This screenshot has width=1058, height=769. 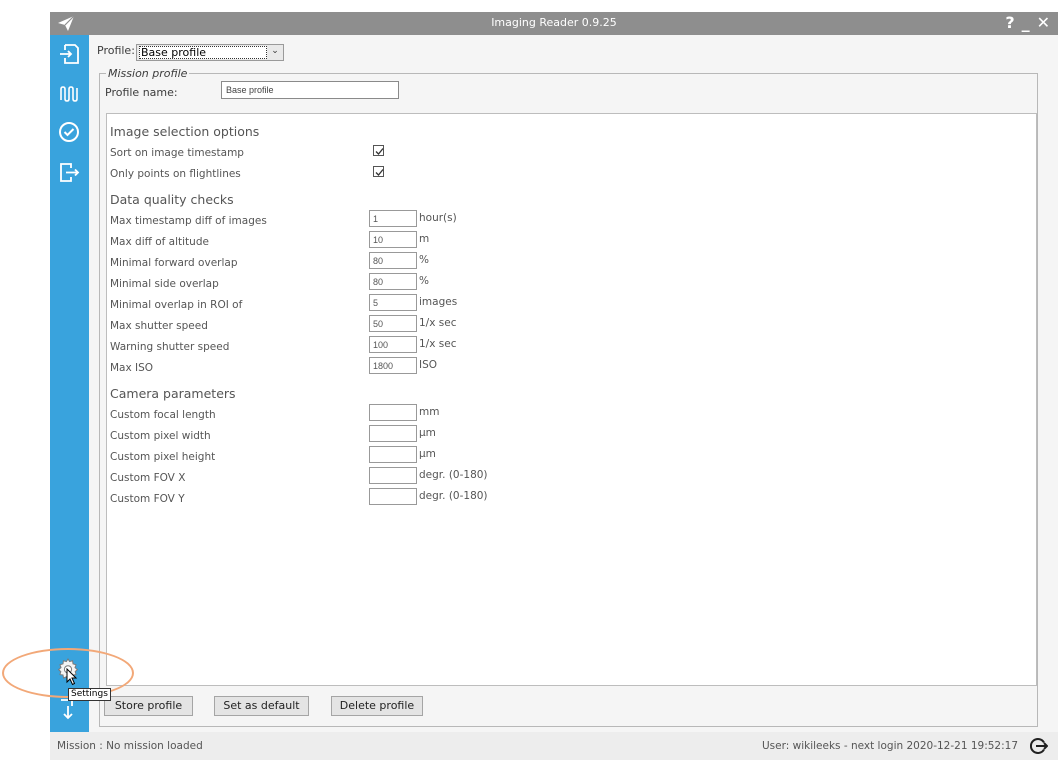 What do you see at coordinates (160, 436) in the screenshot?
I see `pixel-width-label: Custom pixel width` at bounding box center [160, 436].